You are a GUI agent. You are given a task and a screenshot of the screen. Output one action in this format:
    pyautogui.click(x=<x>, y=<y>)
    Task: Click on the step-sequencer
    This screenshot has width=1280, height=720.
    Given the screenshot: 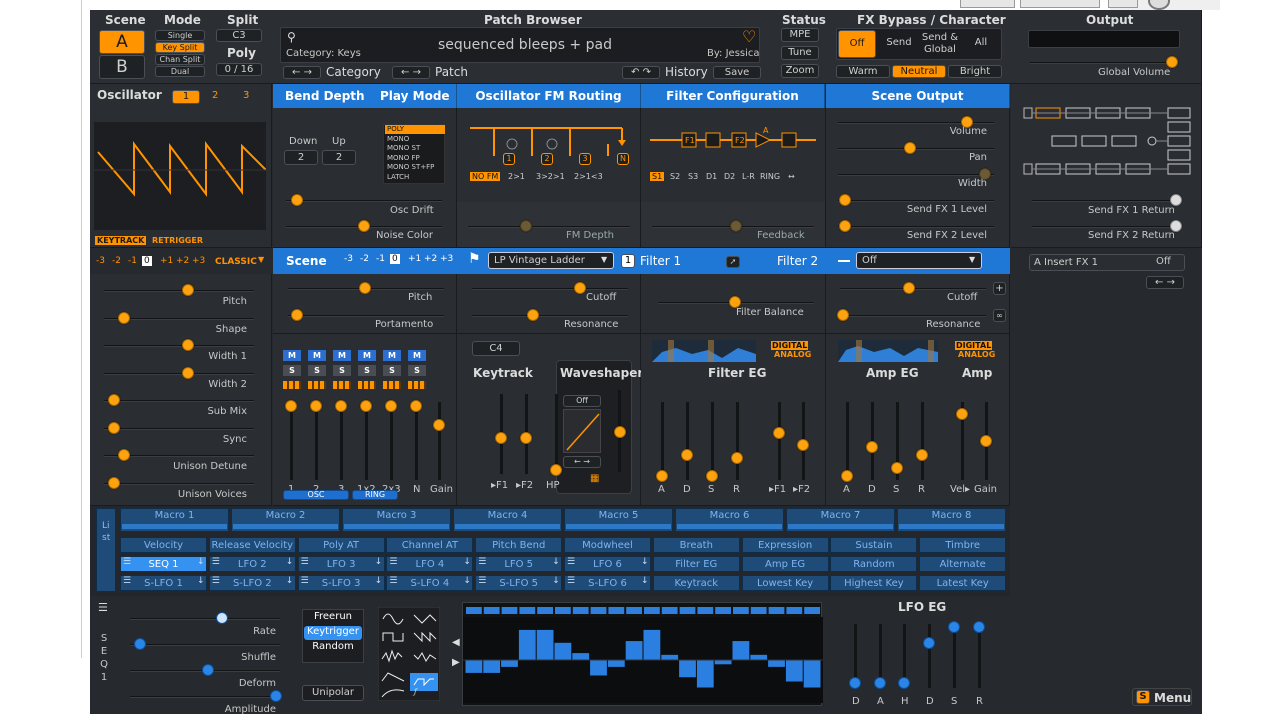 What is the action you would take?
    pyautogui.click(x=642, y=654)
    